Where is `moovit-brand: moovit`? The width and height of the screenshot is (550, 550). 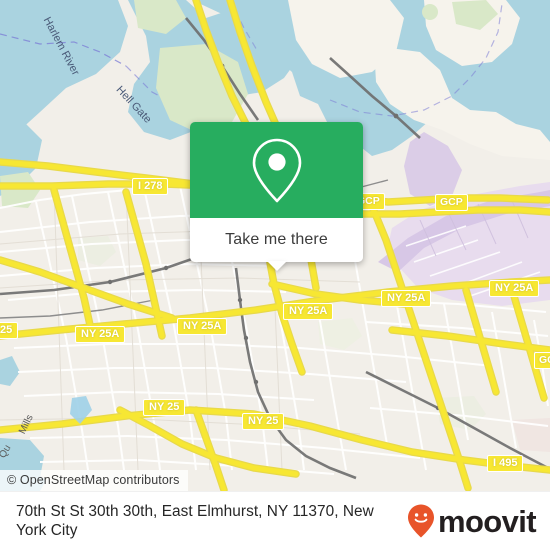 moovit-brand: moovit is located at coordinates (471, 521).